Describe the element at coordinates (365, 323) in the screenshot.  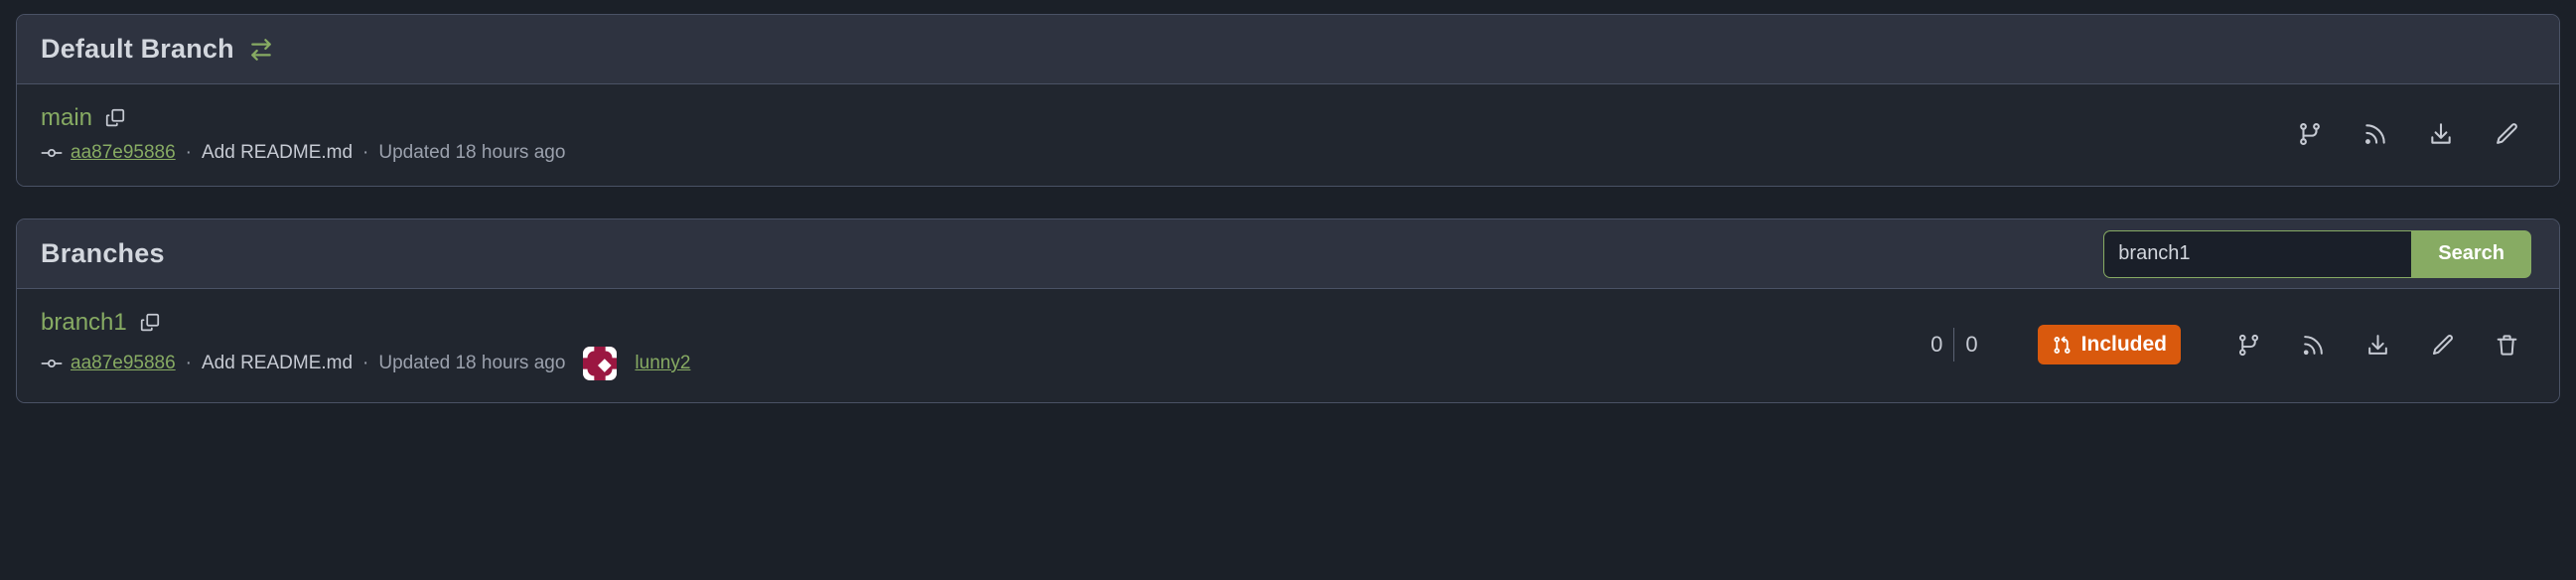
I see `branch-name-line: branch1` at that location.